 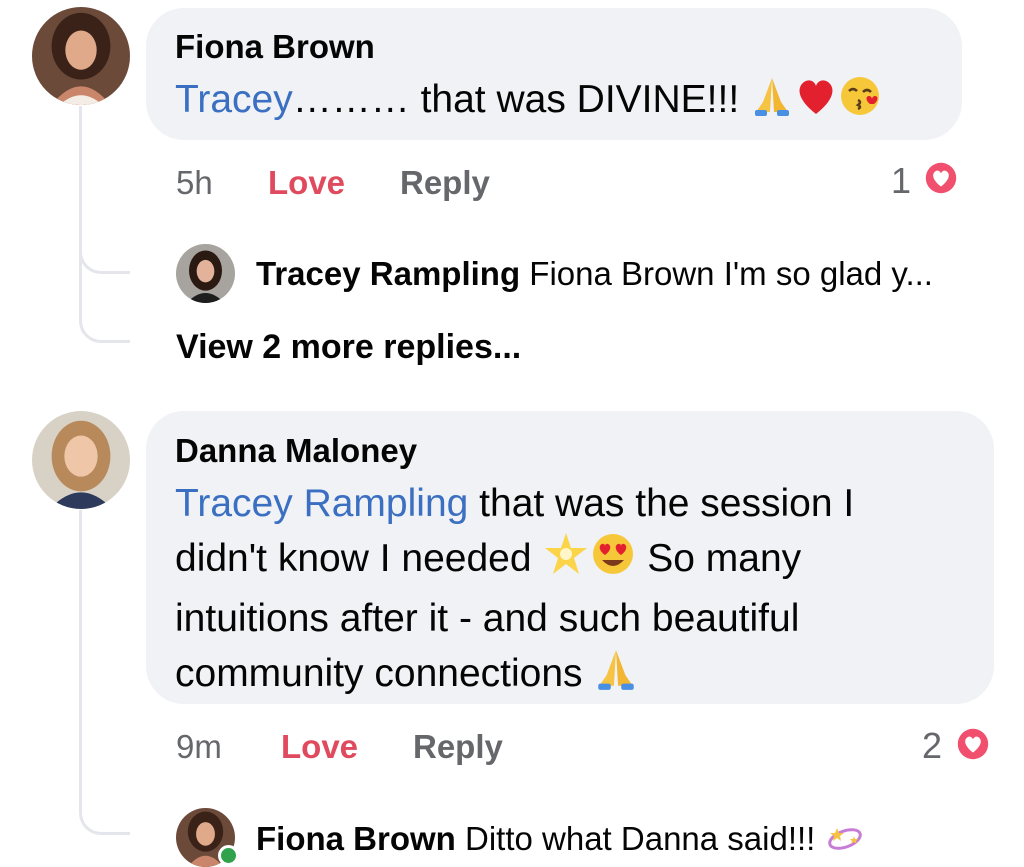 What do you see at coordinates (384, 673) in the screenshot?
I see `comment-line-4-text: community connections` at bounding box center [384, 673].